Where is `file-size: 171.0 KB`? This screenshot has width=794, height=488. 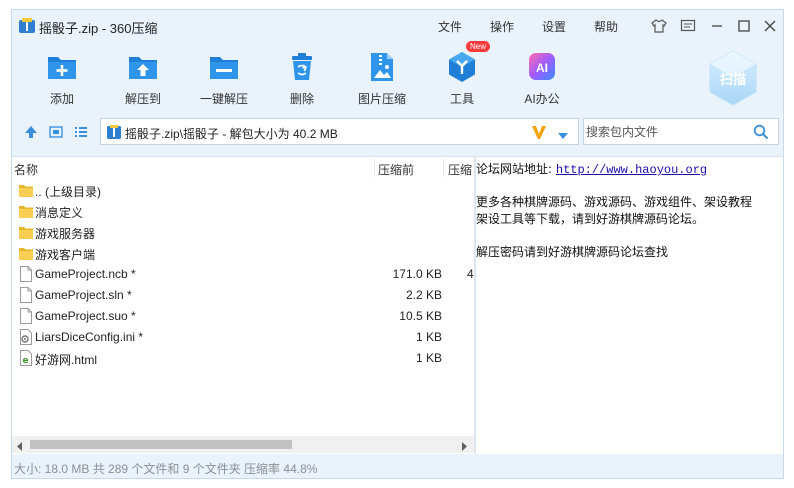
file-size: 171.0 KB is located at coordinates (417, 274).